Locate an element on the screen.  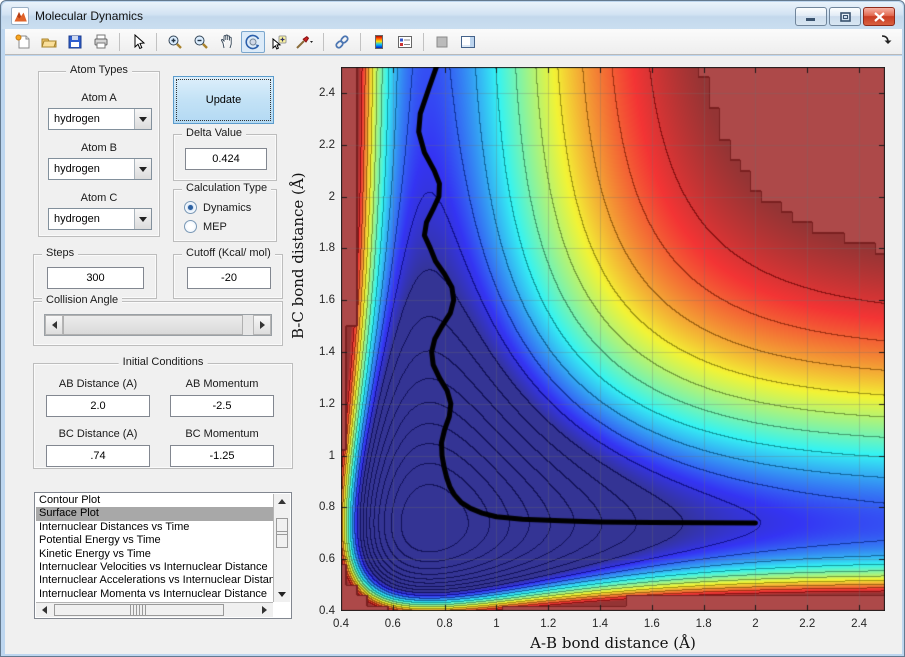
chevron-down-icon is located at coordinates (143, 119).